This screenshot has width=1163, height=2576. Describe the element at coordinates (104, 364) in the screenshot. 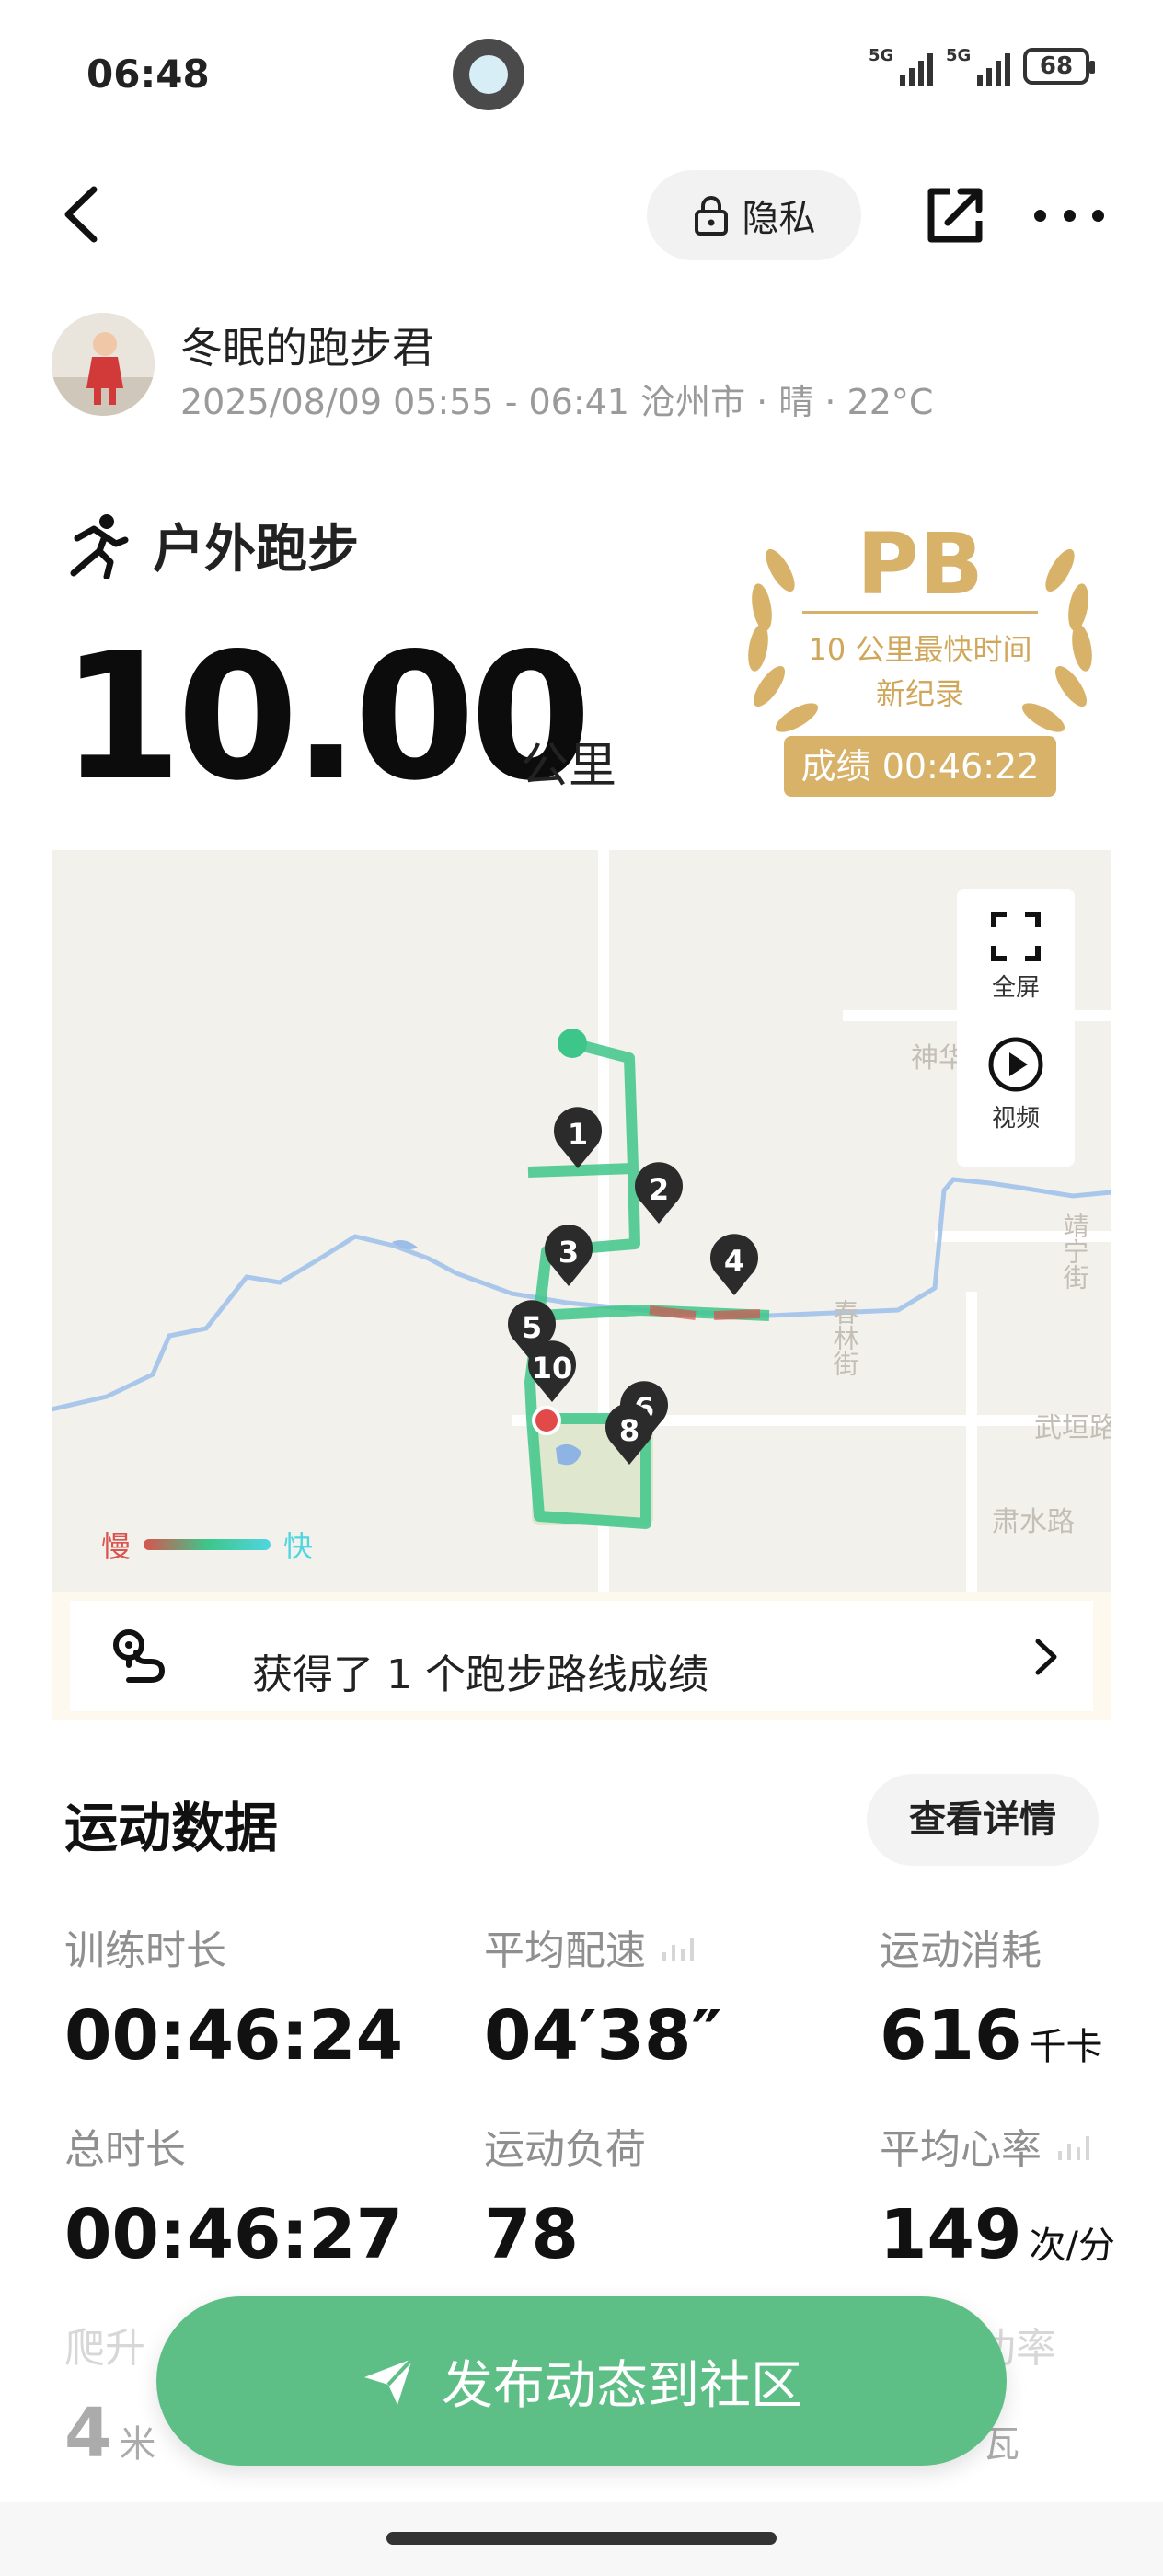

I see `avatar` at that location.